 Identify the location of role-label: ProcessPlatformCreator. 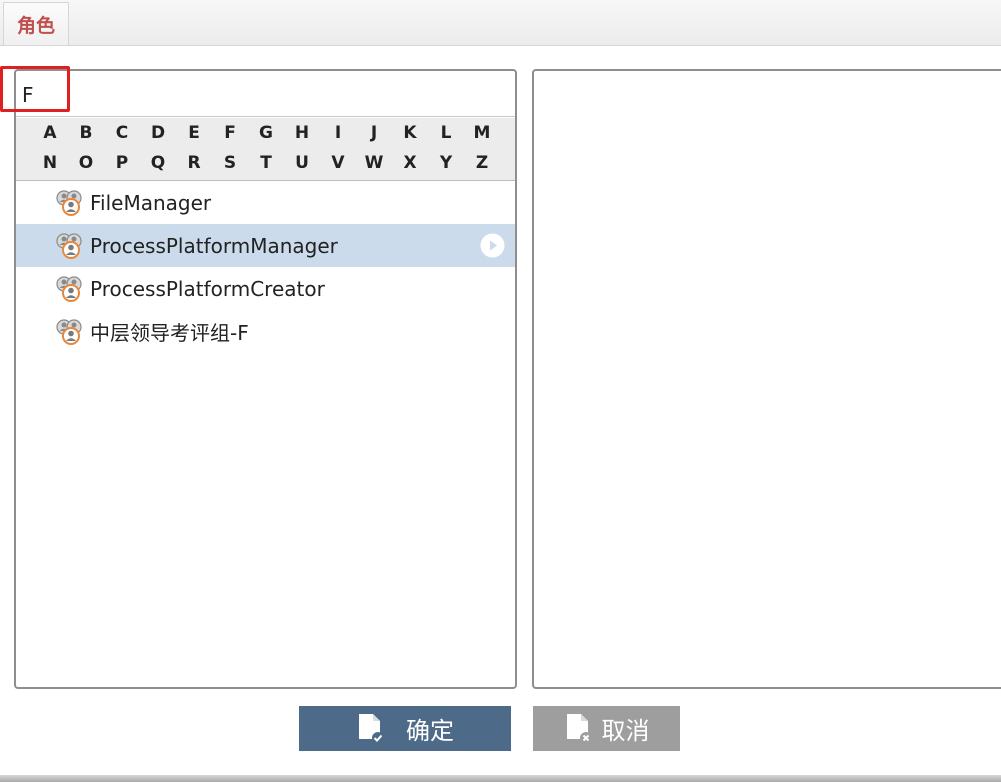
(207, 288).